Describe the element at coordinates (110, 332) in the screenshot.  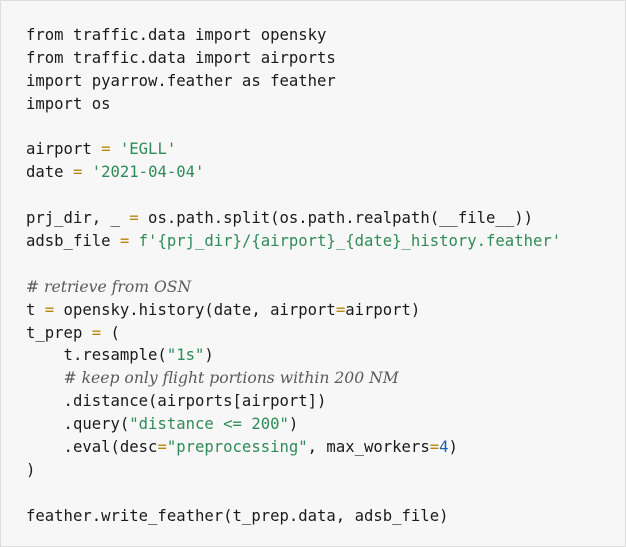
I see `code-token: (` at that location.